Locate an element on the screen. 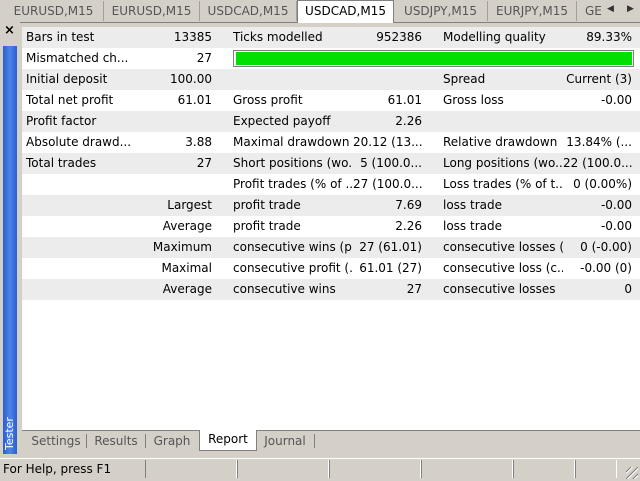 The width and height of the screenshot is (640, 481). average-profit-label: profit trade is located at coordinates (267, 226).